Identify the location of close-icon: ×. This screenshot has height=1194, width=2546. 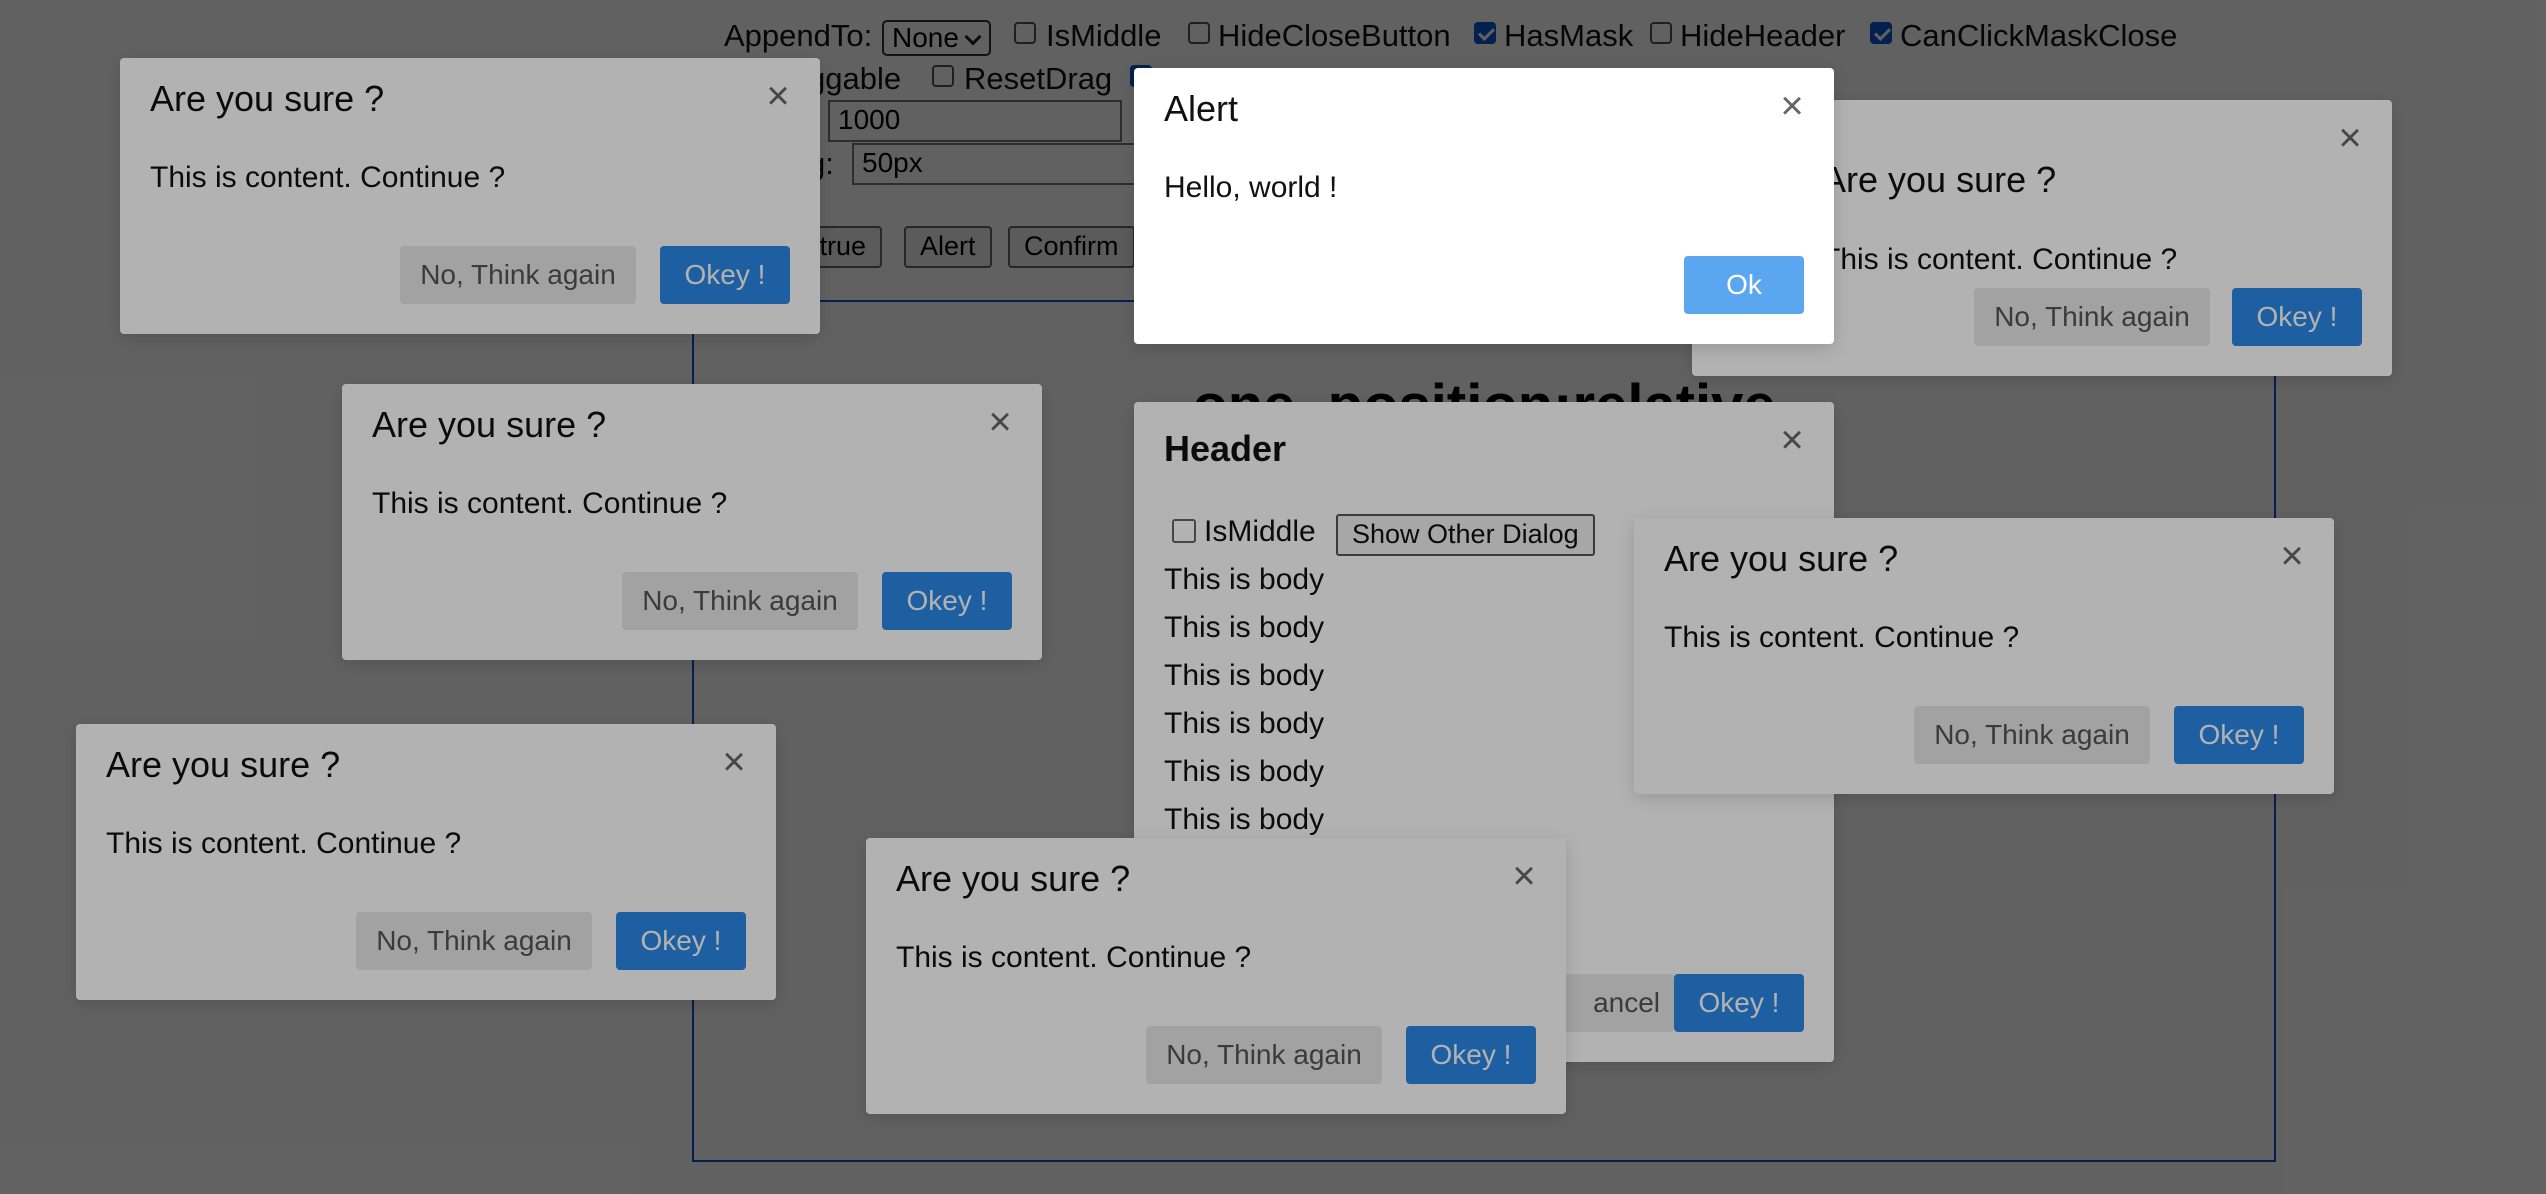
(1792, 106).